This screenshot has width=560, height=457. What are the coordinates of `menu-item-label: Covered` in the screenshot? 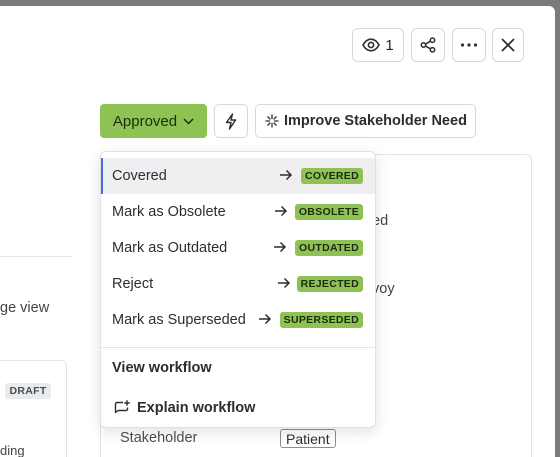 It's located at (139, 176).